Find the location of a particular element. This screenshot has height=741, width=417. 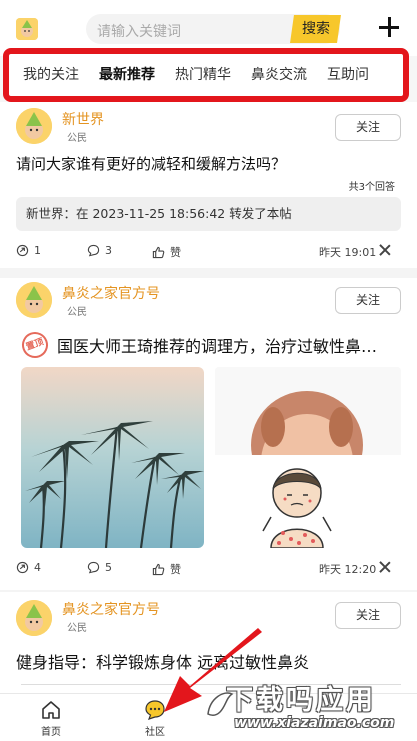

tab-my-follow: 我的关注 is located at coordinates (49, 75).